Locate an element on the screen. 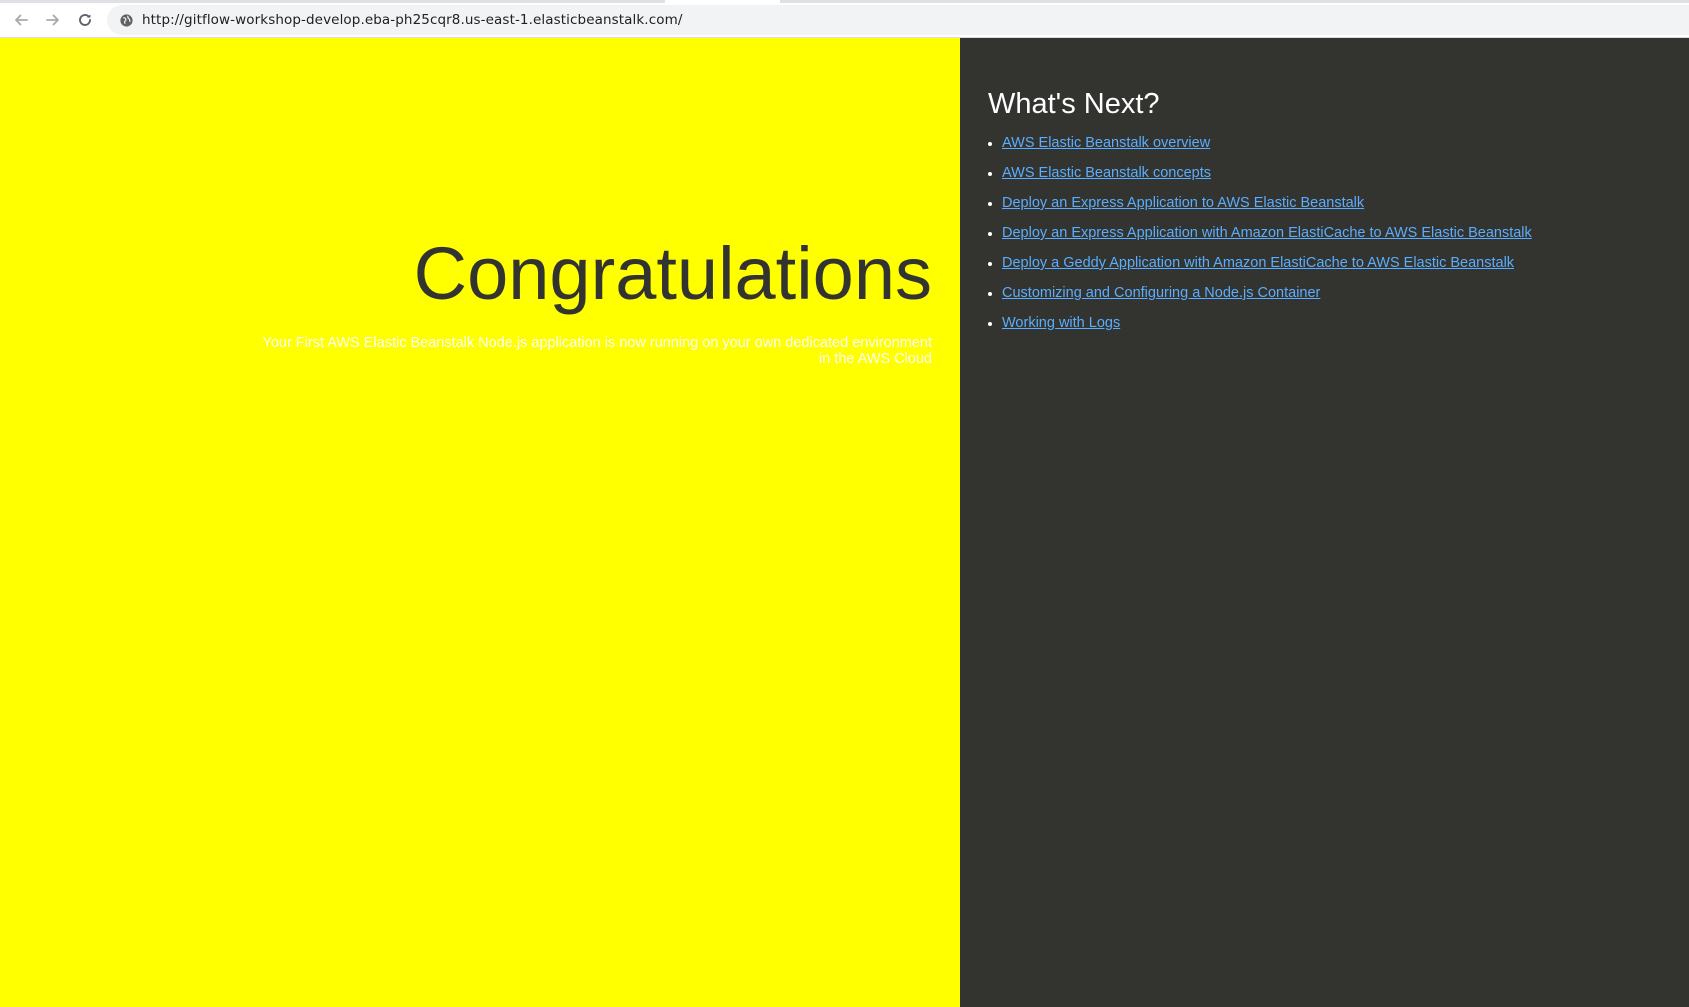  list-item: Working with Logs is located at coordinates (1267, 329).